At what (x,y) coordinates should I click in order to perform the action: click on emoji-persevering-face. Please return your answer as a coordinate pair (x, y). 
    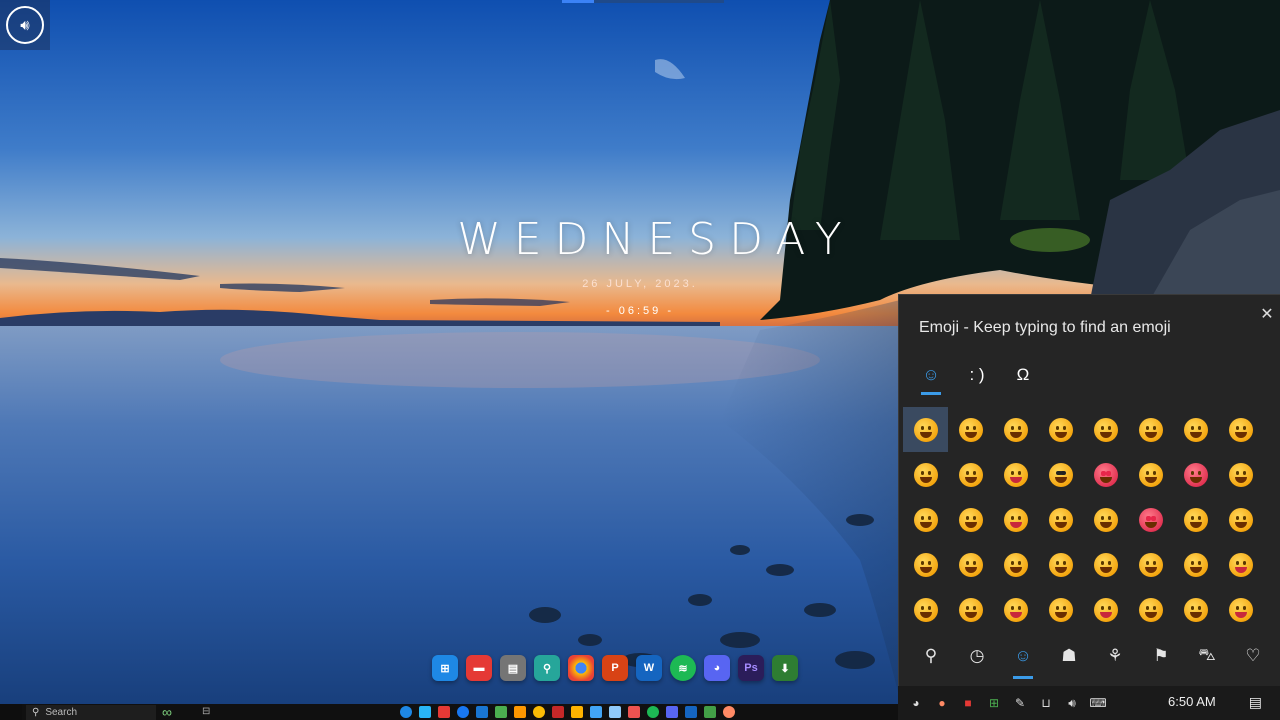
    Looking at the image, I should click on (1150, 564).